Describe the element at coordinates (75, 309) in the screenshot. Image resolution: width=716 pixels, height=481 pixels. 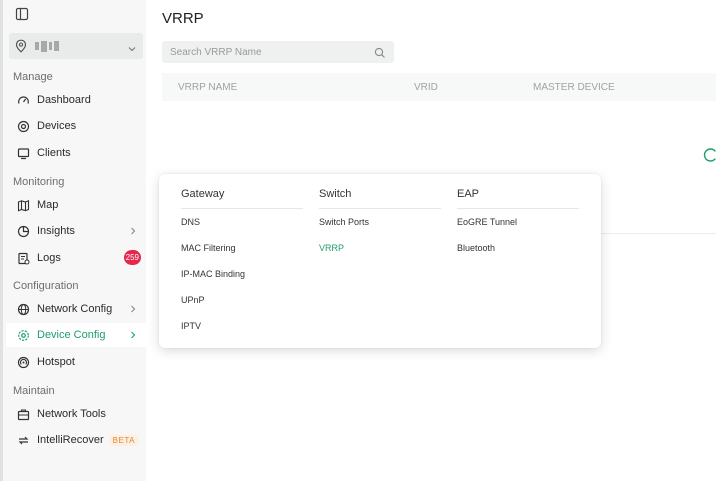
I see `sidebar-item-label: Network Config` at that location.